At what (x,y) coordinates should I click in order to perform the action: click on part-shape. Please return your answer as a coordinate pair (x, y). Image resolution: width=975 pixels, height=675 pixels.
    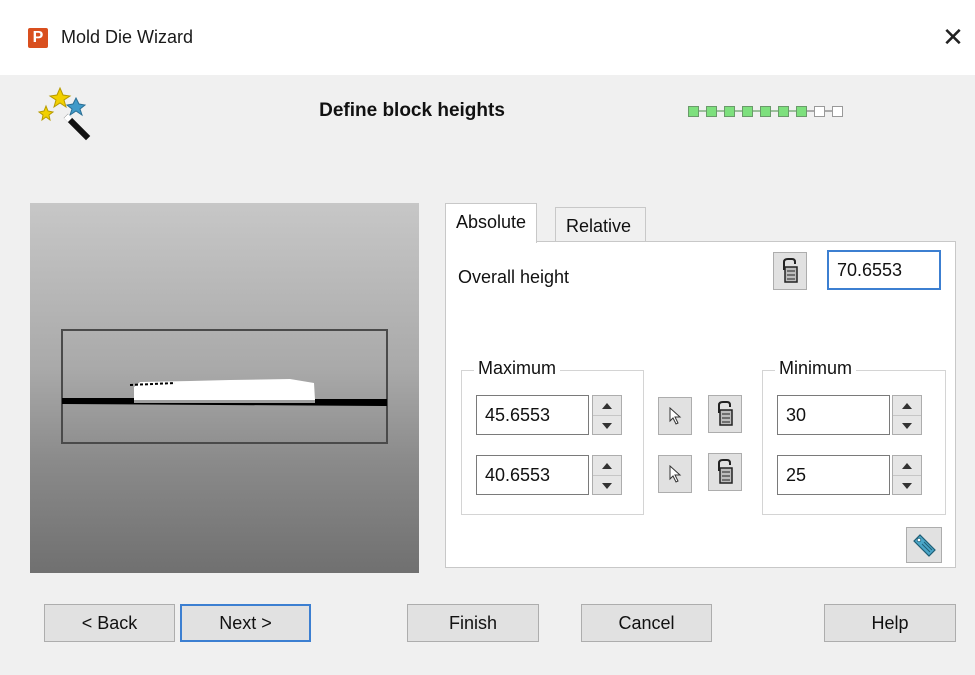
    Looking at the image, I should click on (224, 389).